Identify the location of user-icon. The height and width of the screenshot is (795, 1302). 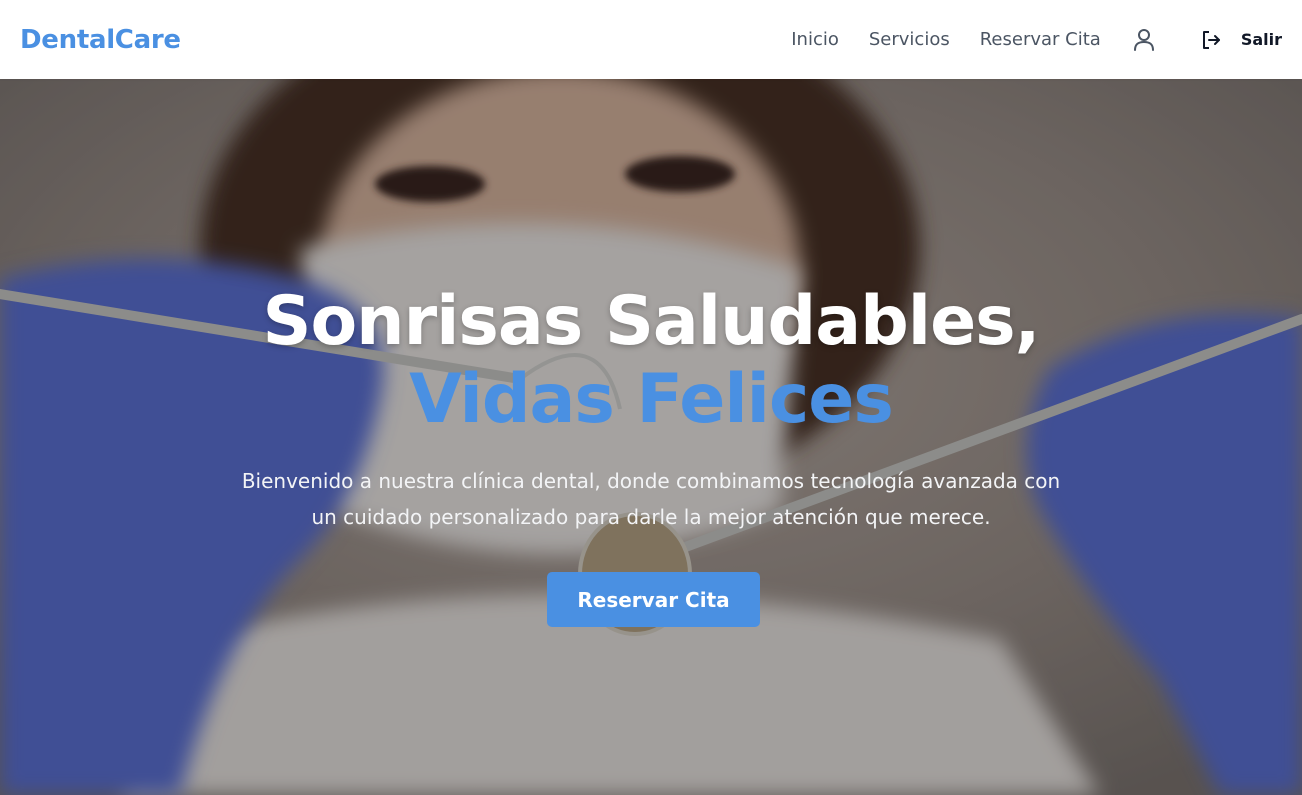
(1143, 39).